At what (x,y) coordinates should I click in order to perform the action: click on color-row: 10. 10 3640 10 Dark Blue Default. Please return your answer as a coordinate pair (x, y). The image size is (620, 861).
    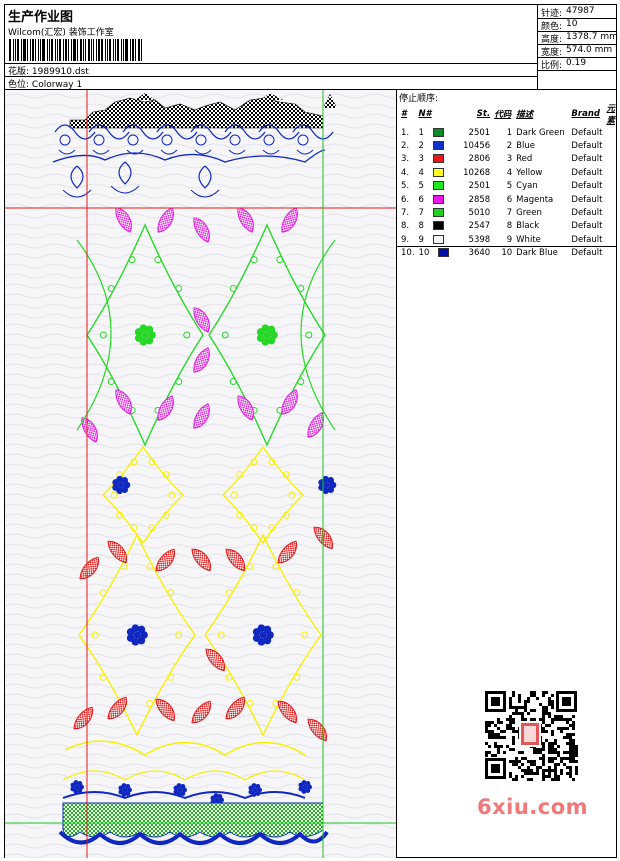
    Looking at the image, I should click on (508, 253).